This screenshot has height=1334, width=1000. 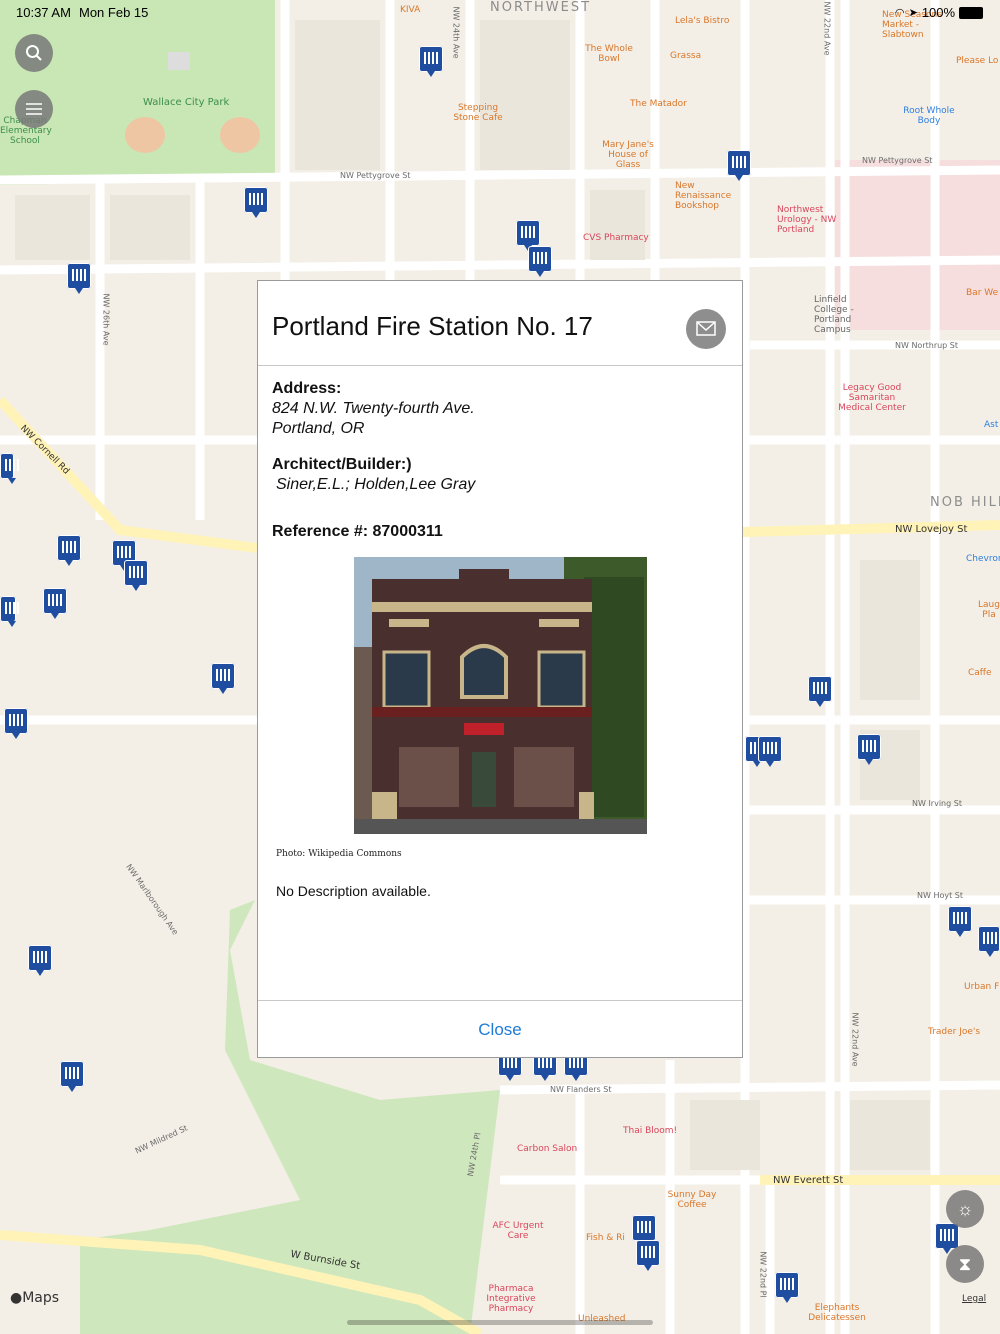 I want to click on street-label: NW Pettygrove St, so click(x=897, y=160).